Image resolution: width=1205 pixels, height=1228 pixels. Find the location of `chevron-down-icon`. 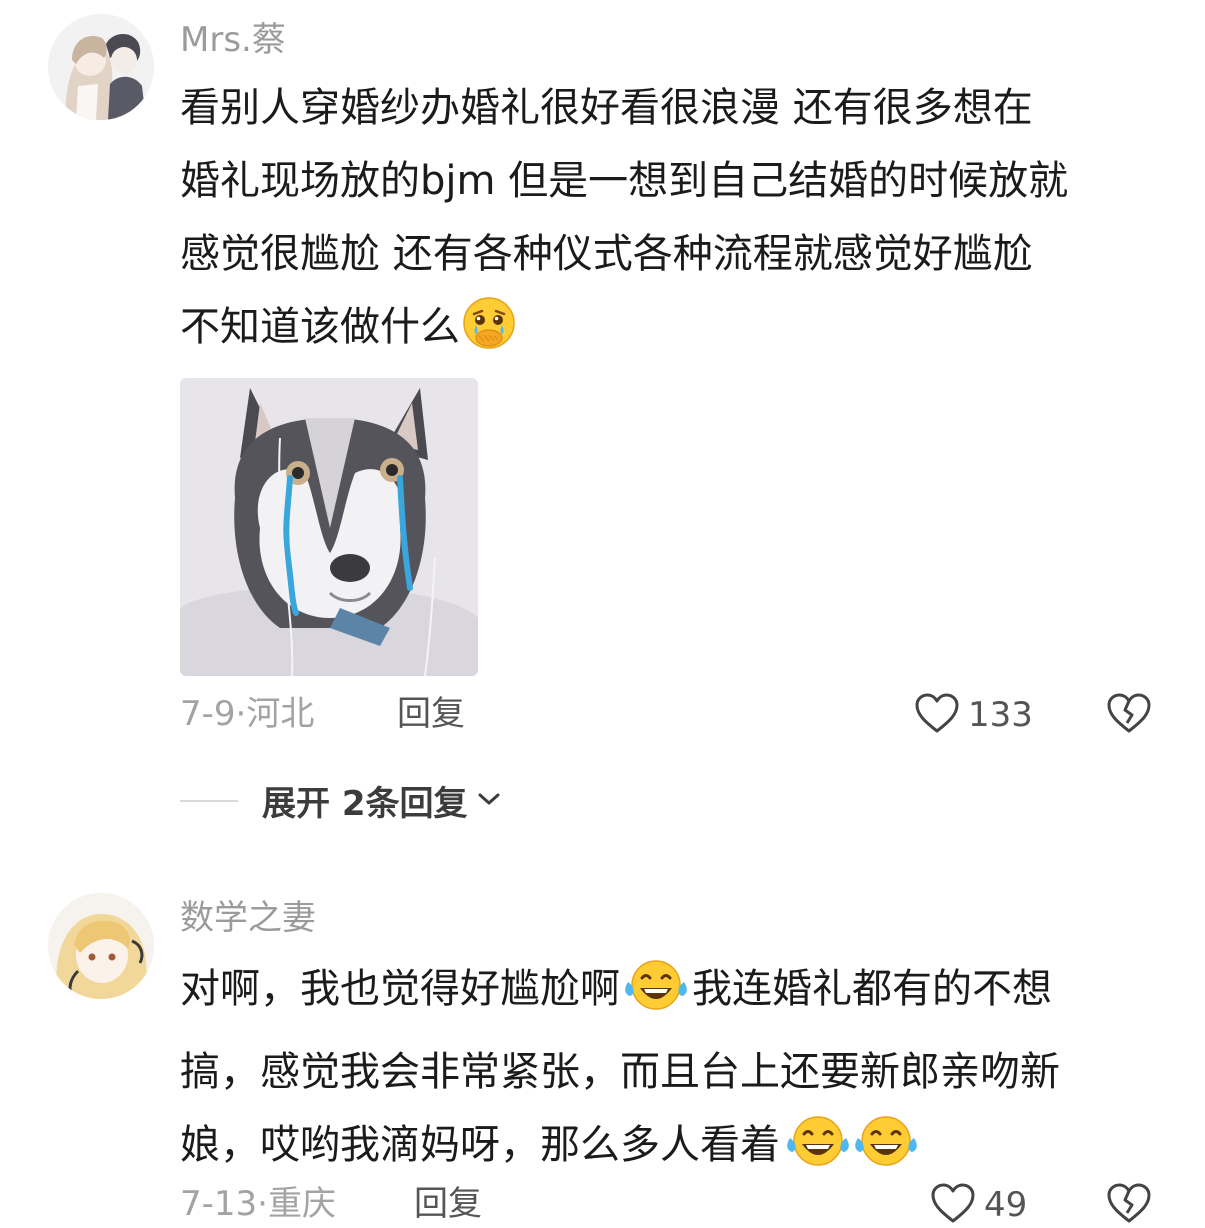

chevron-down-icon is located at coordinates (489, 801).